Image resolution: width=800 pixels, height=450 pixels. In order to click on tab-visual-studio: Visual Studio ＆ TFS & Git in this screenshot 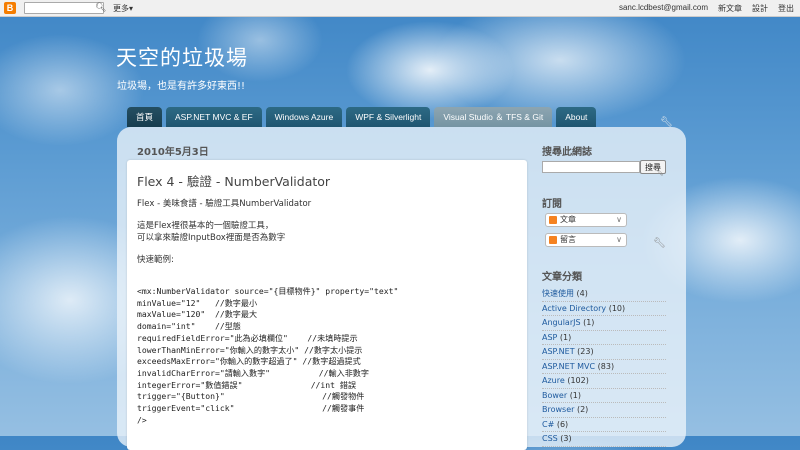, I will do `click(493, 117)`.